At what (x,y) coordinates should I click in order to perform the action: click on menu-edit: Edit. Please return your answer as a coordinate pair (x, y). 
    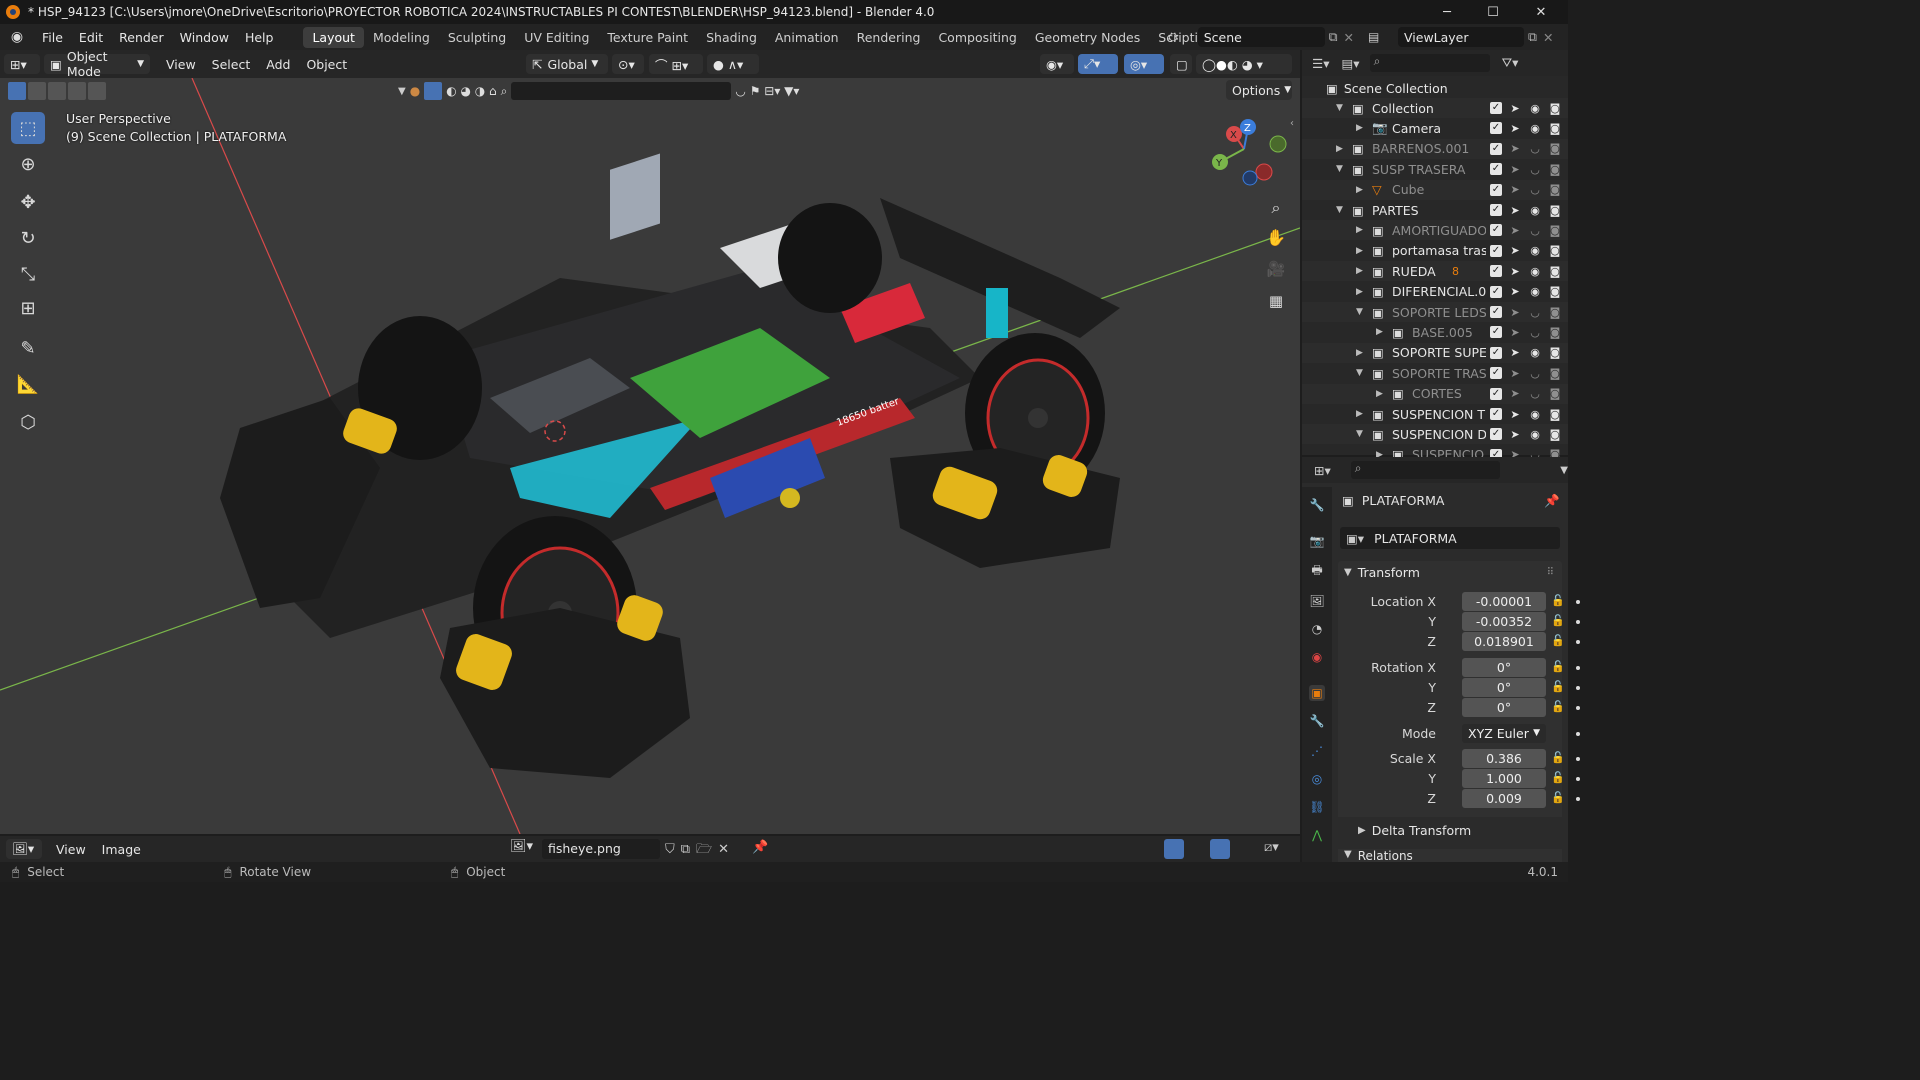
    Looking at the image, I should click on (91, 37).